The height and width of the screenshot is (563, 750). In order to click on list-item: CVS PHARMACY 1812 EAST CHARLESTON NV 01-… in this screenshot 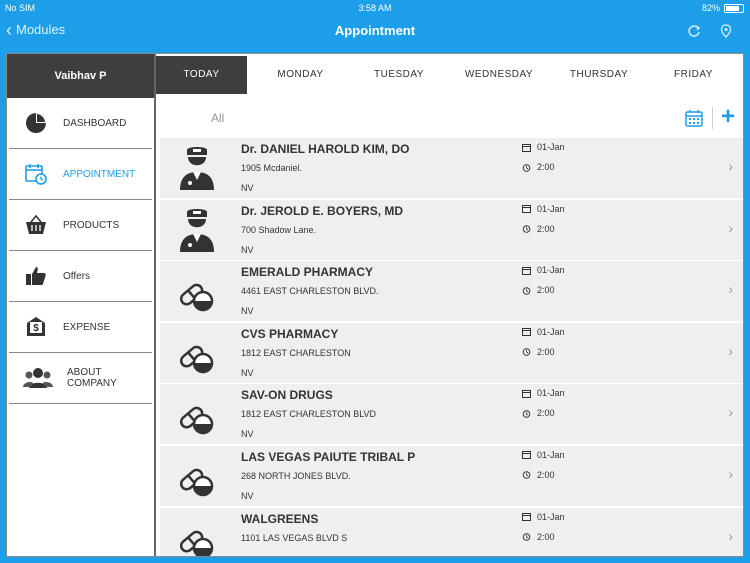, I will do `click(451, 352)`.